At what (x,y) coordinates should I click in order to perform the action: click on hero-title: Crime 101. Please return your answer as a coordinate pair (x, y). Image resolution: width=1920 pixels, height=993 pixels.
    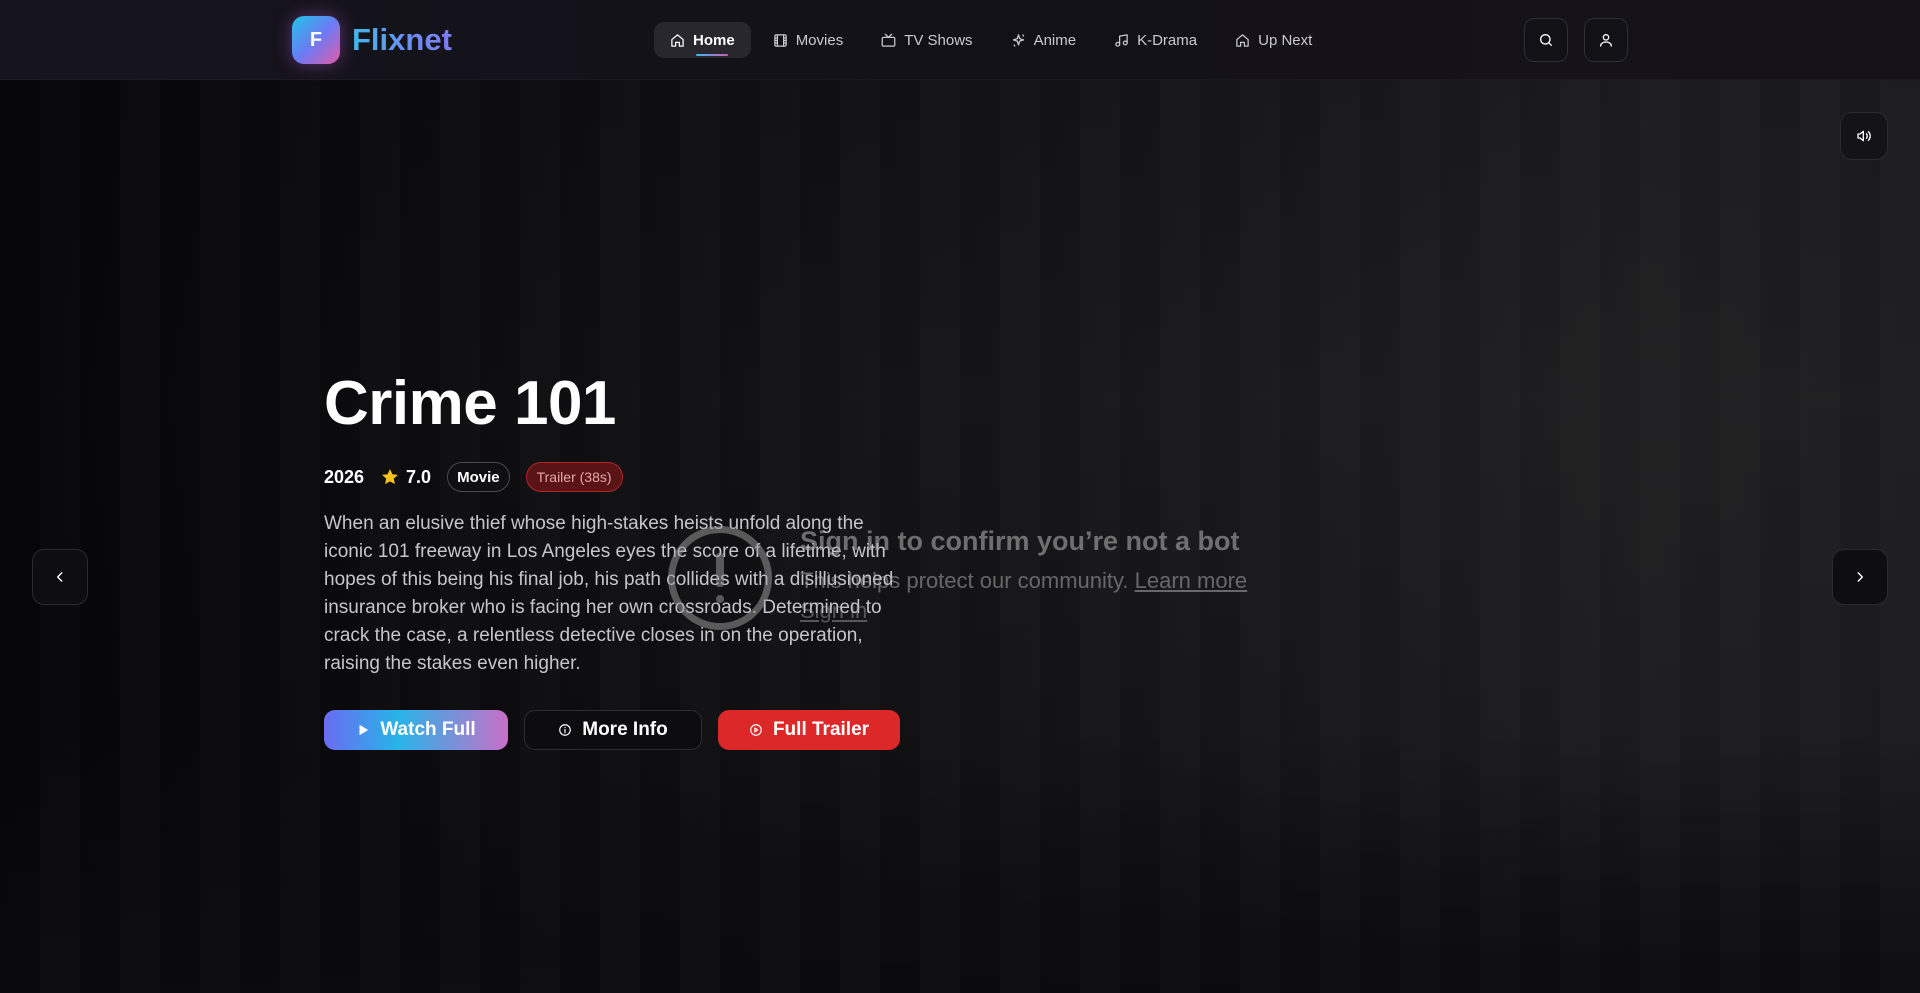
    Looking at the image, I should click on (470, 403).